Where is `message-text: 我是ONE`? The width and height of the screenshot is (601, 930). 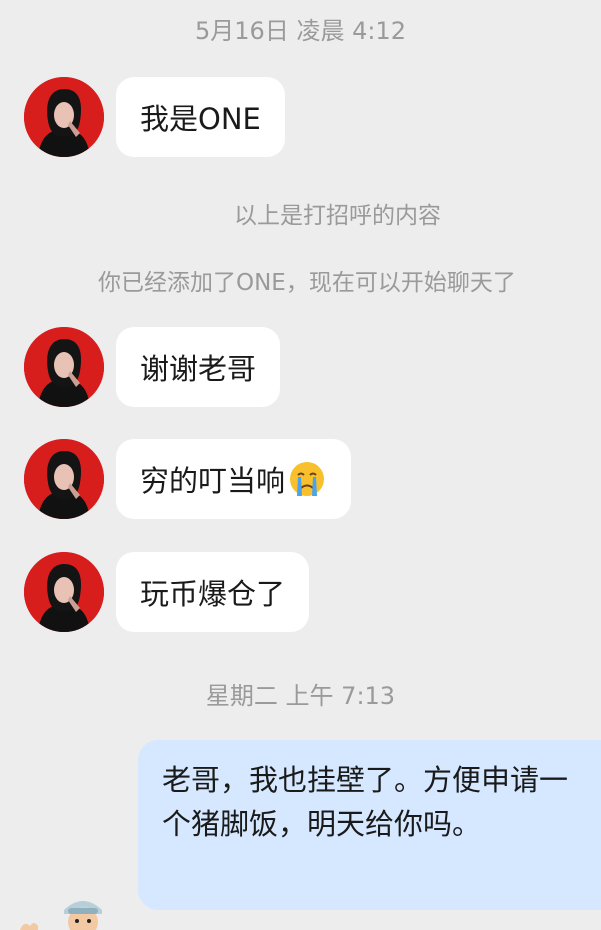
message-text: 我是ONE is located at coordinates (200, 119).